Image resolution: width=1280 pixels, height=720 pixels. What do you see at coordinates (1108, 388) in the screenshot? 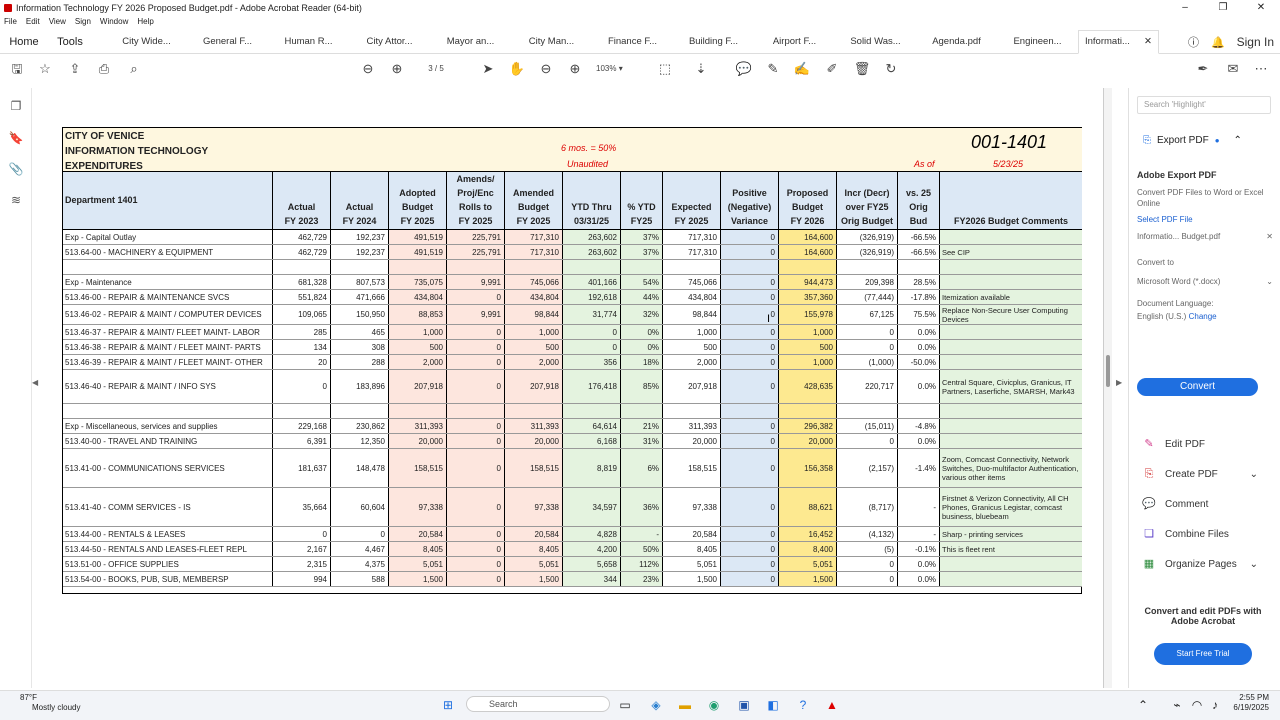
I see `vertical-scrollbar` at bounding box center [1108, 388].